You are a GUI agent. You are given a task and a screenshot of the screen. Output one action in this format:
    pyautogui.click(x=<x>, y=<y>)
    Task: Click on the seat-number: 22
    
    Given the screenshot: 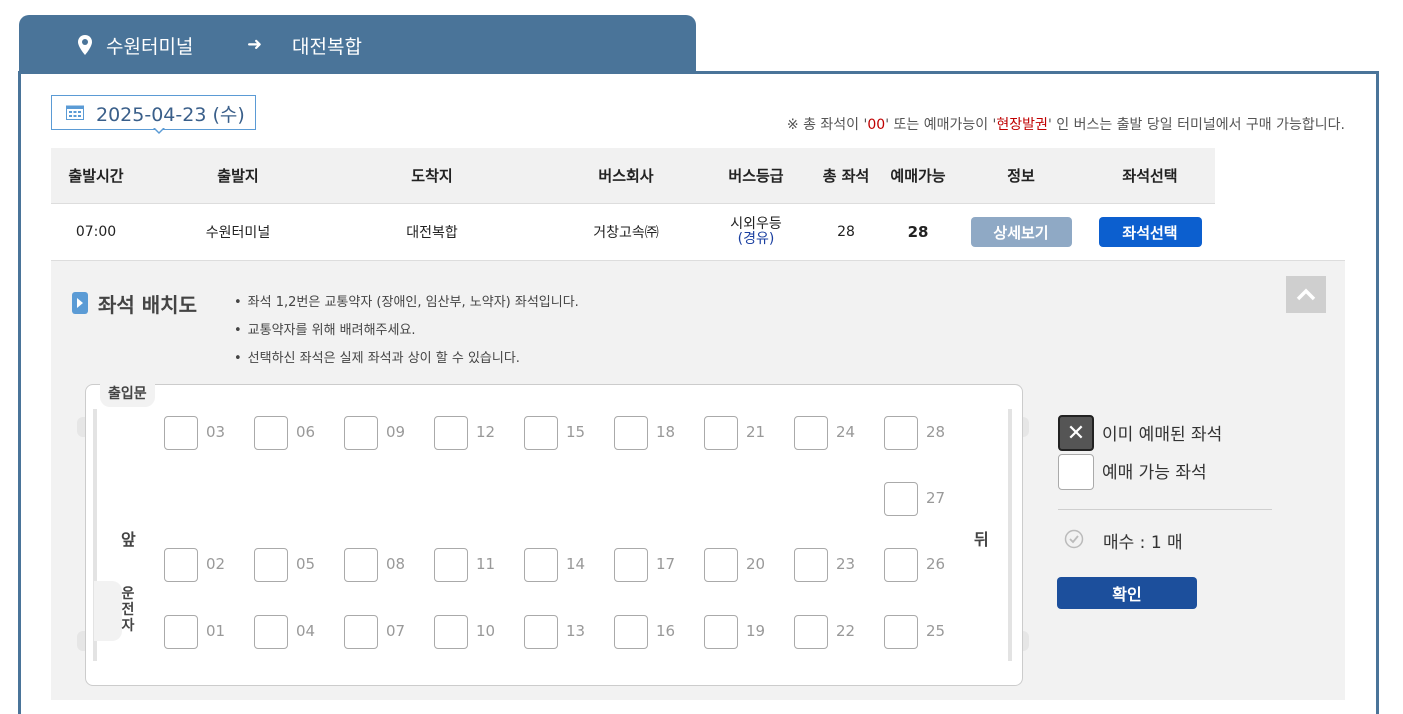 What is the action you would take?
    pyautogui.click(x=846, y=631)
    